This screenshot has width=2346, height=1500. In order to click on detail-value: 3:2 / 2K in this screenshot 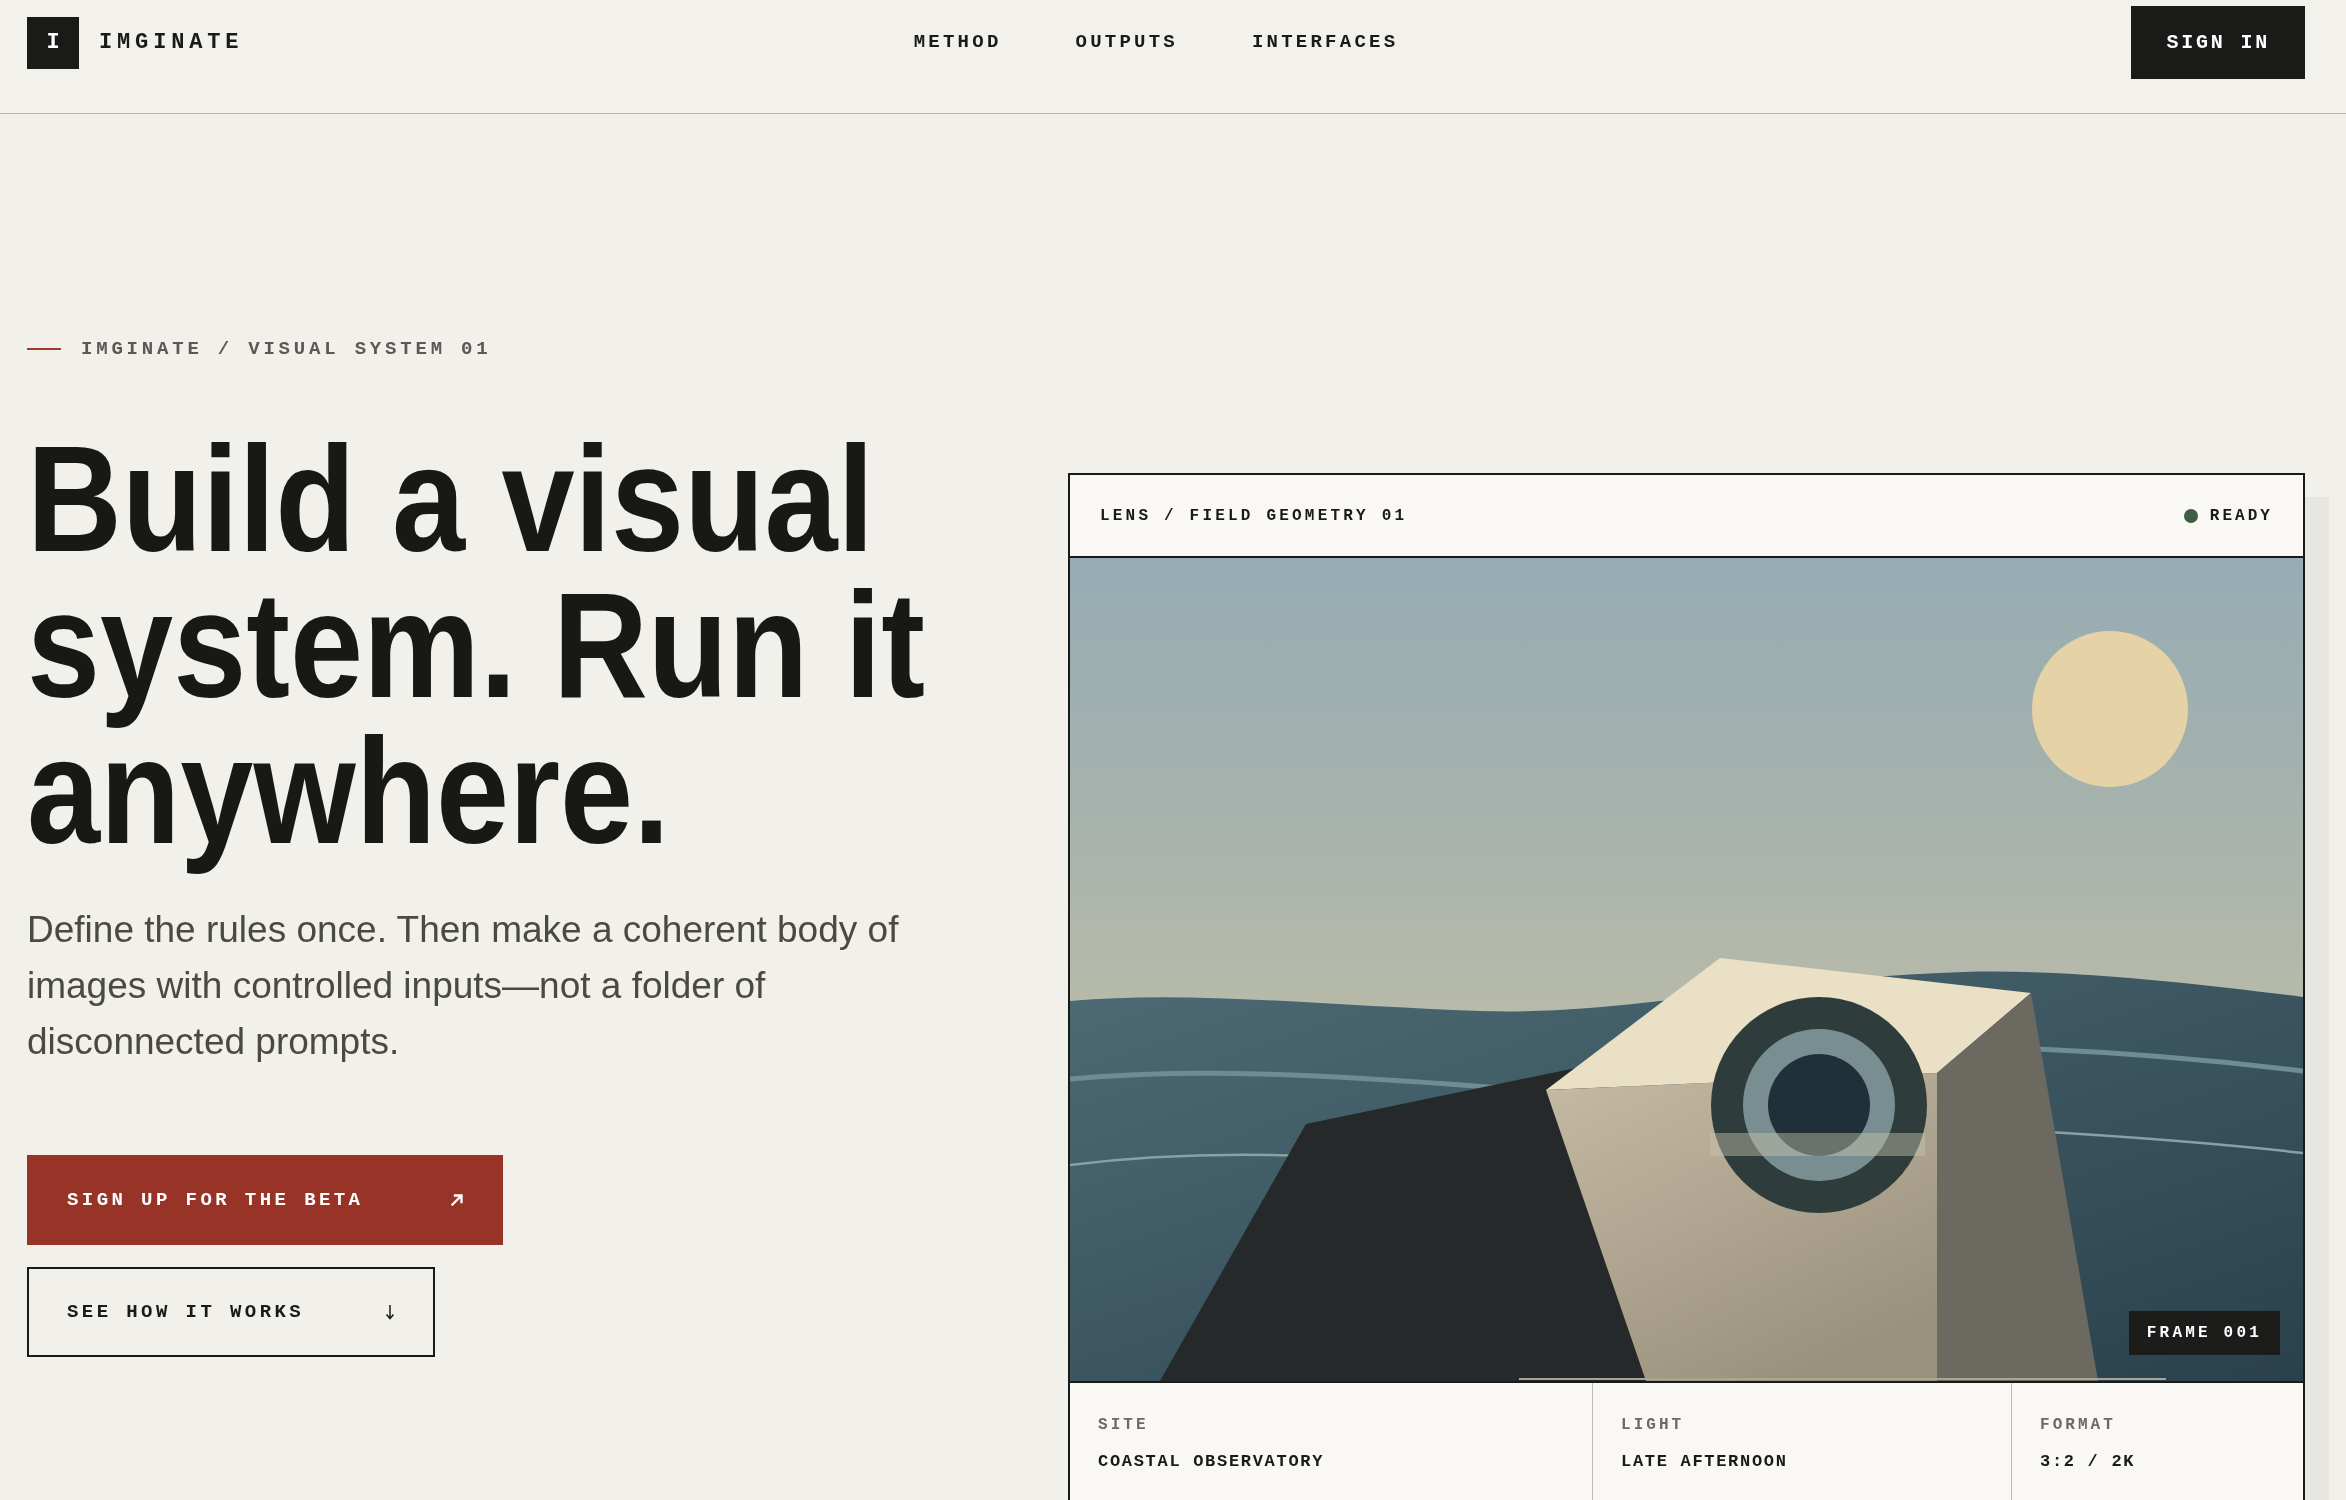, I will do `click(2088, 1462)`.